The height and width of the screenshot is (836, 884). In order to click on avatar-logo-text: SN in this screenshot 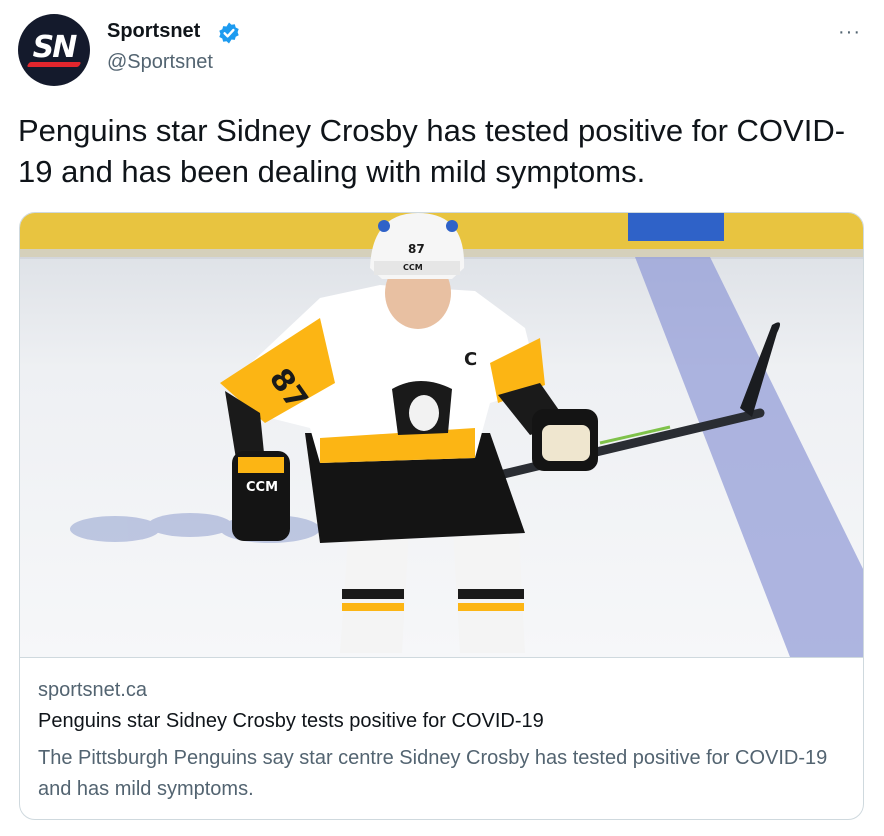, I will do `click(55, 47)`.